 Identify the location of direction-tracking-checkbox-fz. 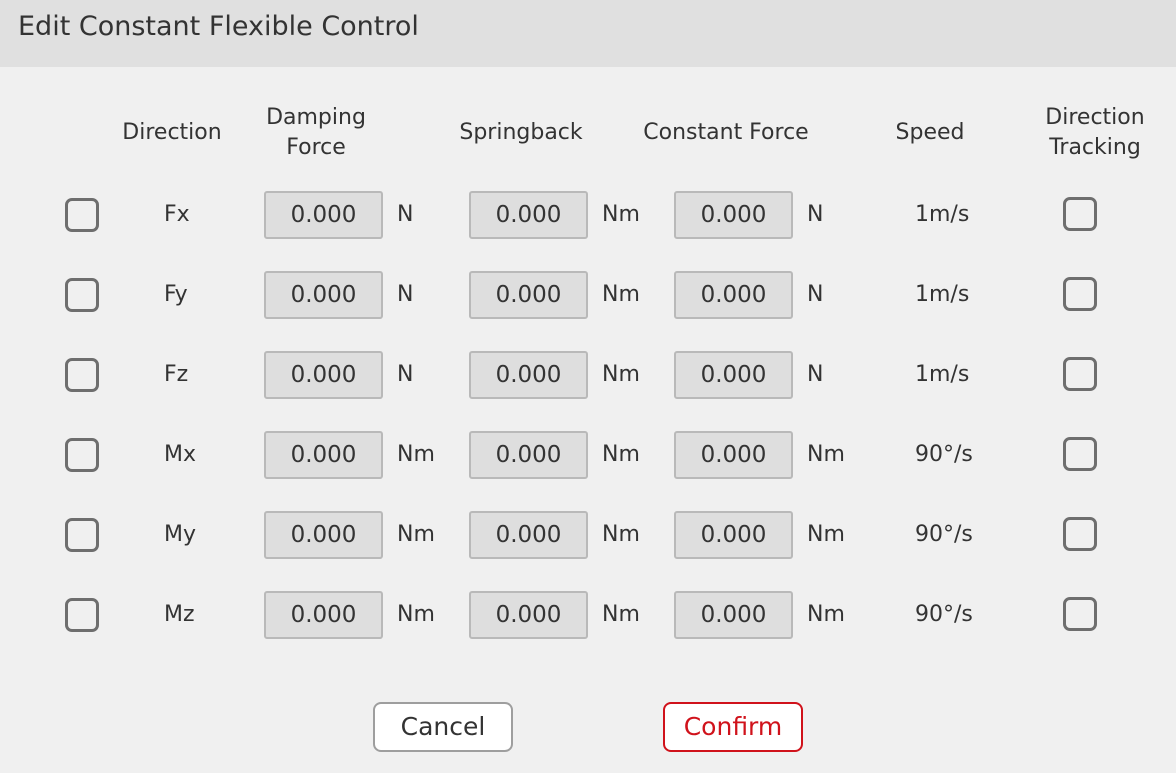
(1080, 374).